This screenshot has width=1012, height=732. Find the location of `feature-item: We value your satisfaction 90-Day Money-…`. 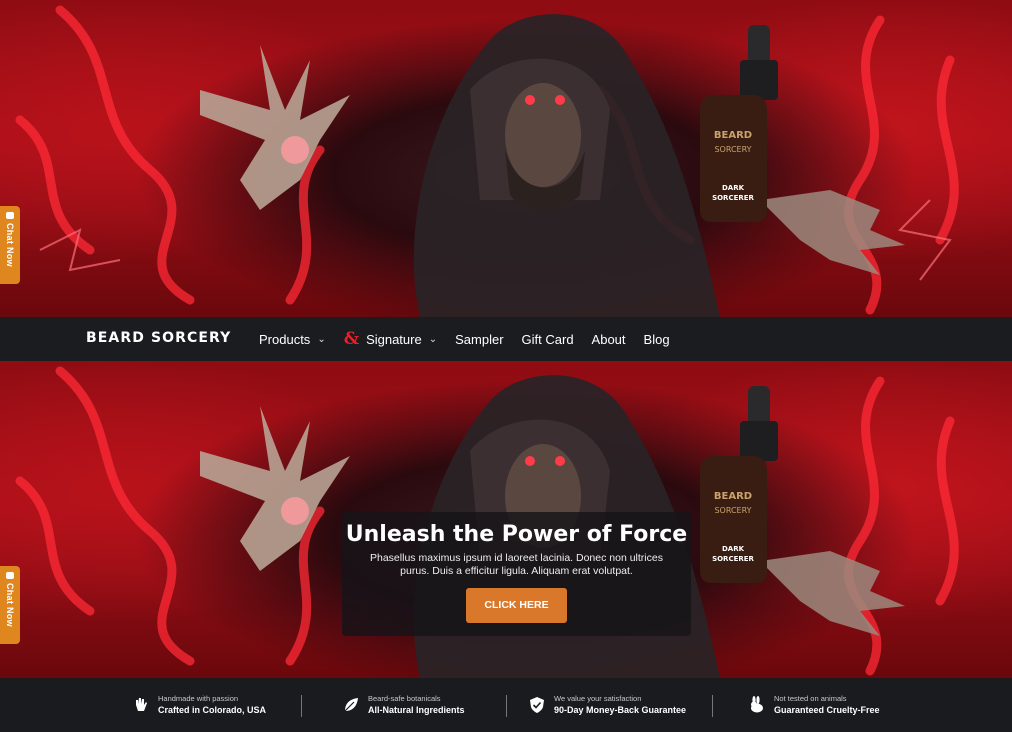

feature-item: We value your satisfaction 90-Day Money-… is located at coordinates (607, 705).